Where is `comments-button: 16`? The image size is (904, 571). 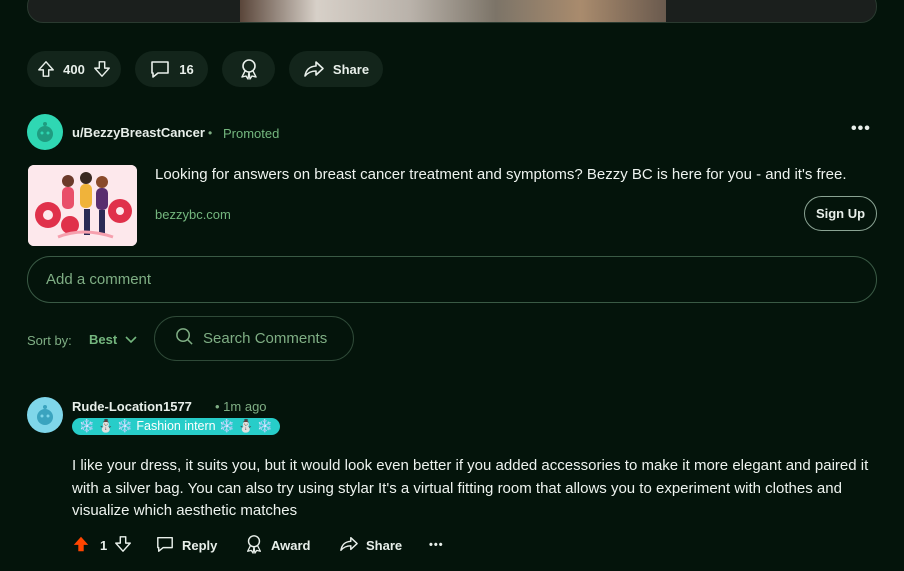 comments-button: 16 is located at coordinates (171, 69).